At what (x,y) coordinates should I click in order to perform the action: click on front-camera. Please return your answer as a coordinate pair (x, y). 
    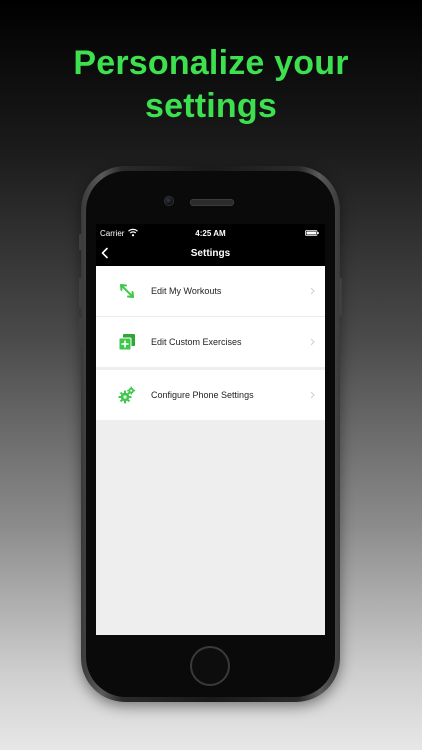
    Looking at the image, I should click on (169, 201).